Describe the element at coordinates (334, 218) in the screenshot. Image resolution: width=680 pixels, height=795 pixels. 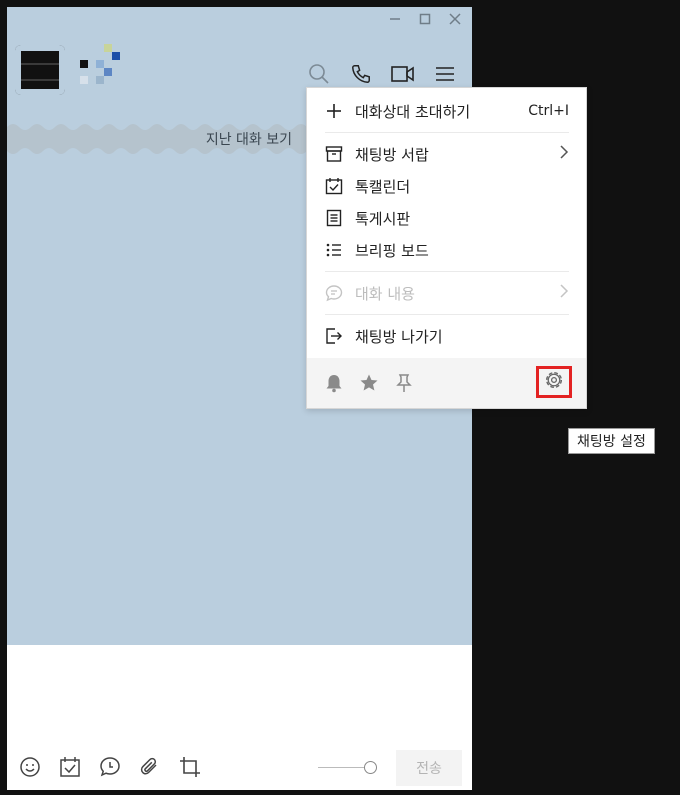
I see `board-icon` at that location.